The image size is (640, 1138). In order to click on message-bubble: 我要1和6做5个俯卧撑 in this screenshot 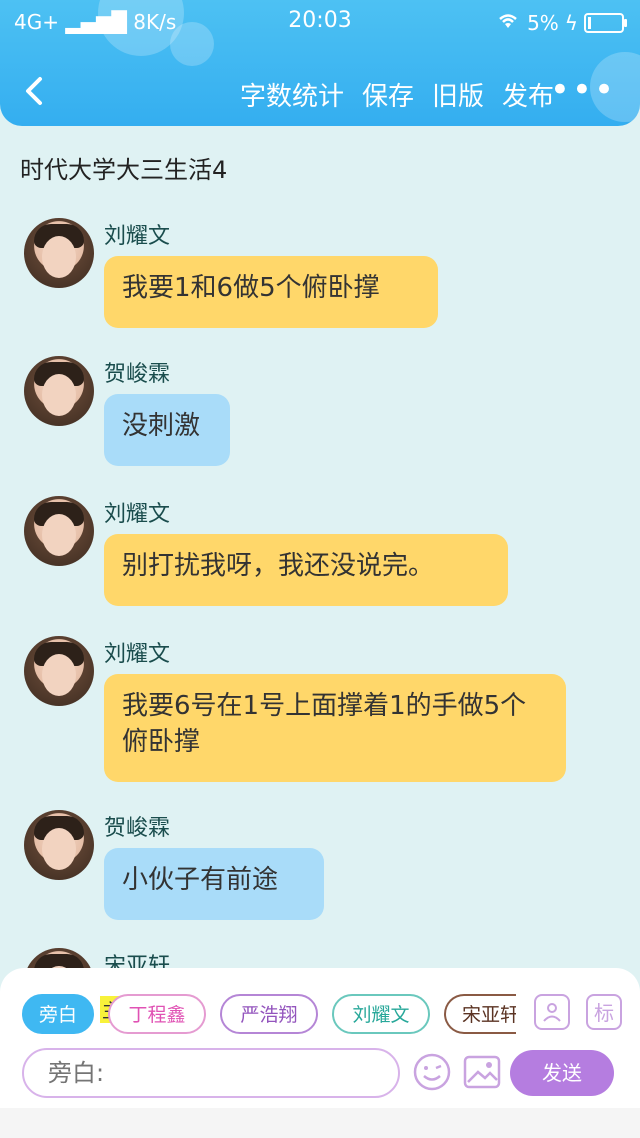, I will do `click(271, 292)`.